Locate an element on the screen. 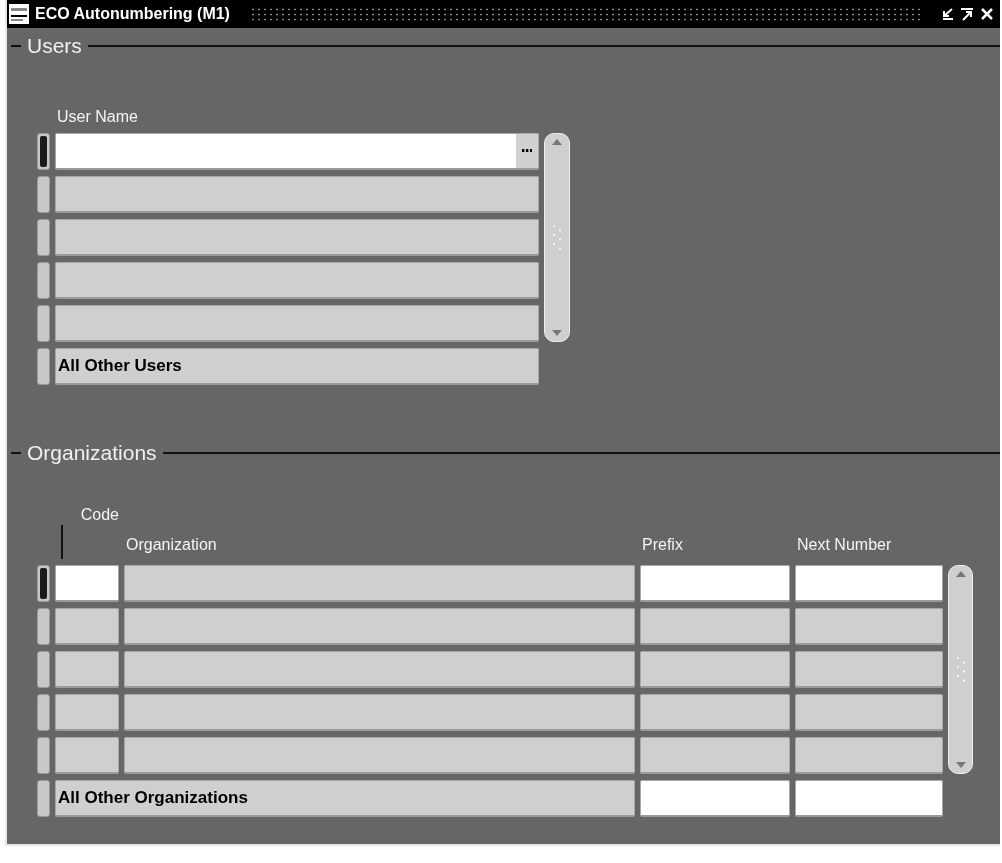 This screenshot has width=1002, height=863. footer-label: All Other Users is located at coordinates (120, 366).